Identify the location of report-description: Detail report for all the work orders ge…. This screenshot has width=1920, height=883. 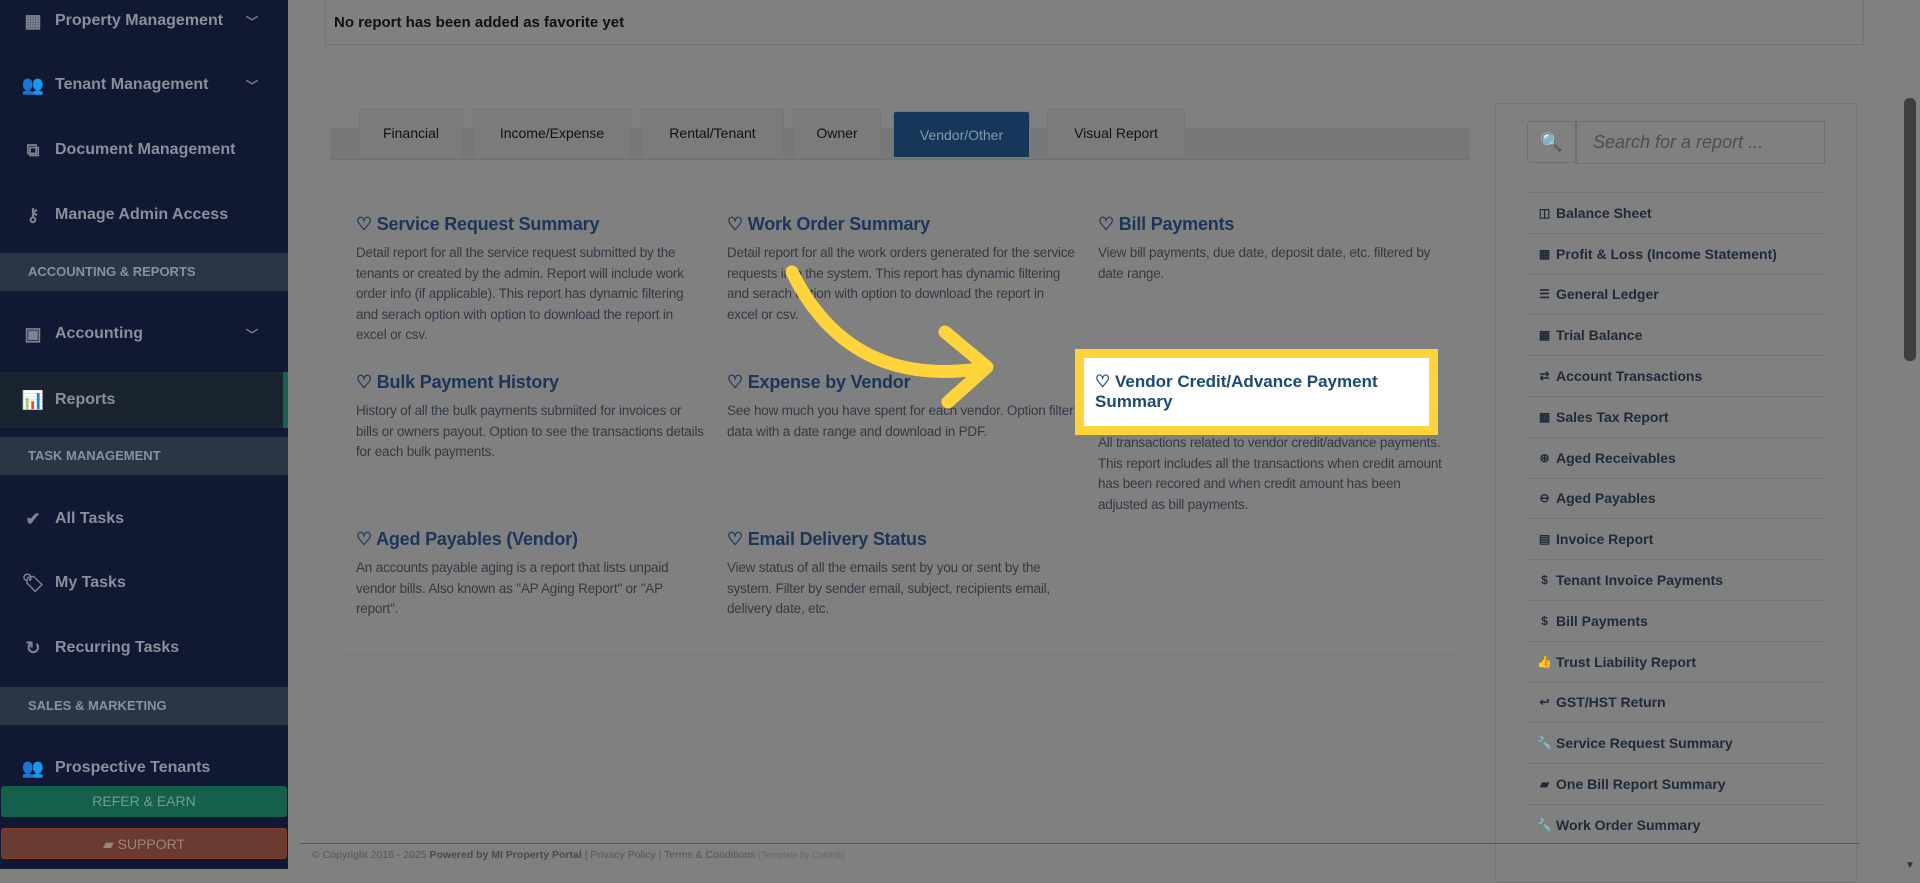
(901, 283).